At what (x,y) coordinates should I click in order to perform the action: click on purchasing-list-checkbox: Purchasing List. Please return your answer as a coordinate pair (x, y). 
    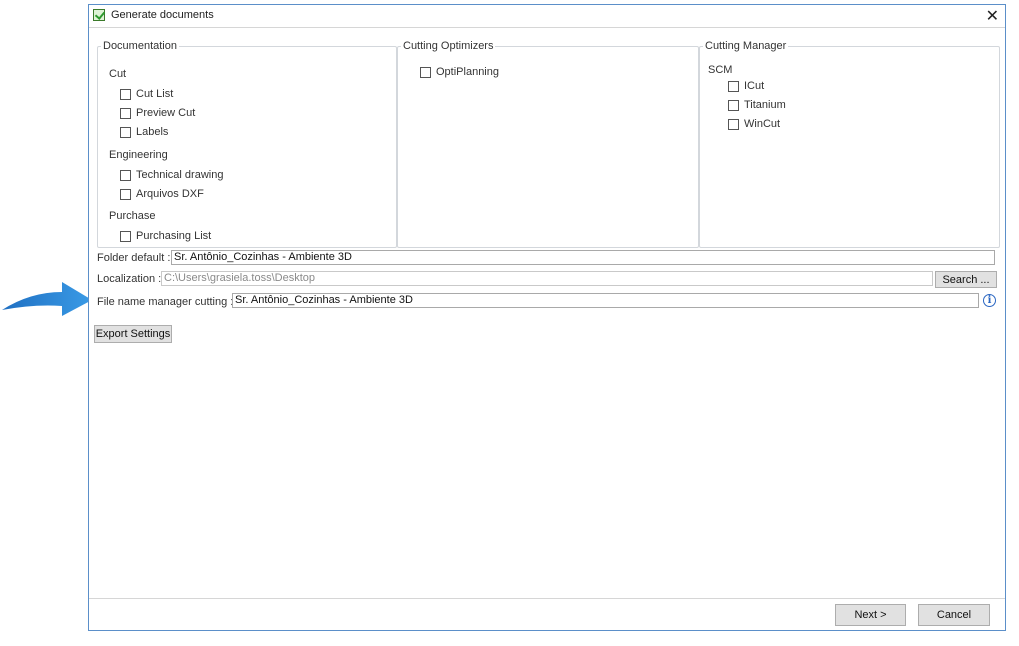
    Looking at the image, I should click on (165, 236).